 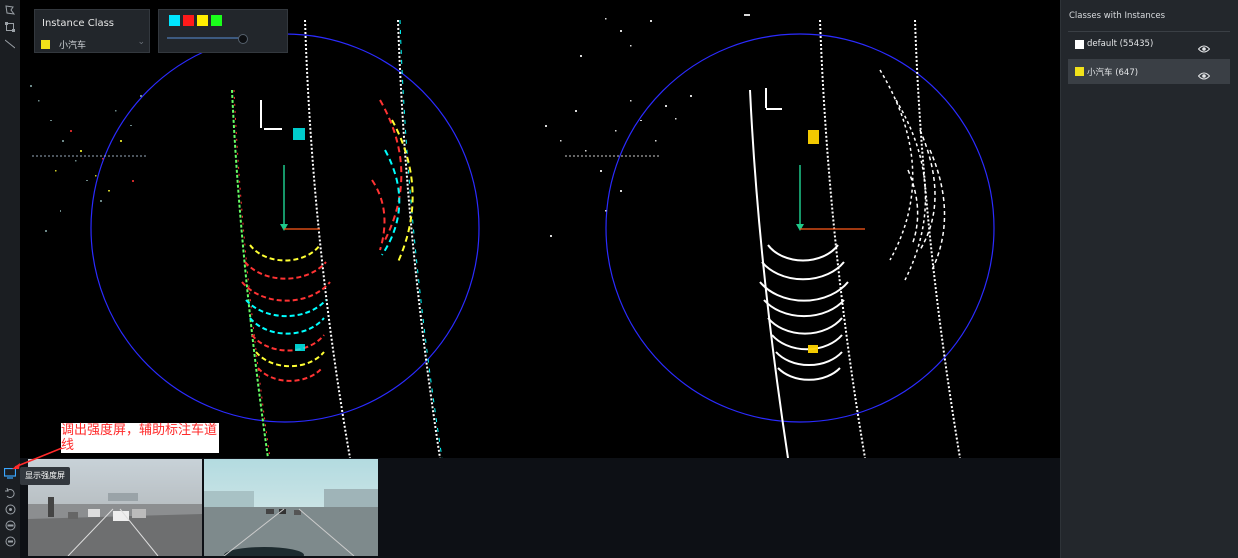 What do you see at coordinates (78, 23) in the screenshot?
I see `instance-class-title: Instance Class` at bounding box center [78, 23].